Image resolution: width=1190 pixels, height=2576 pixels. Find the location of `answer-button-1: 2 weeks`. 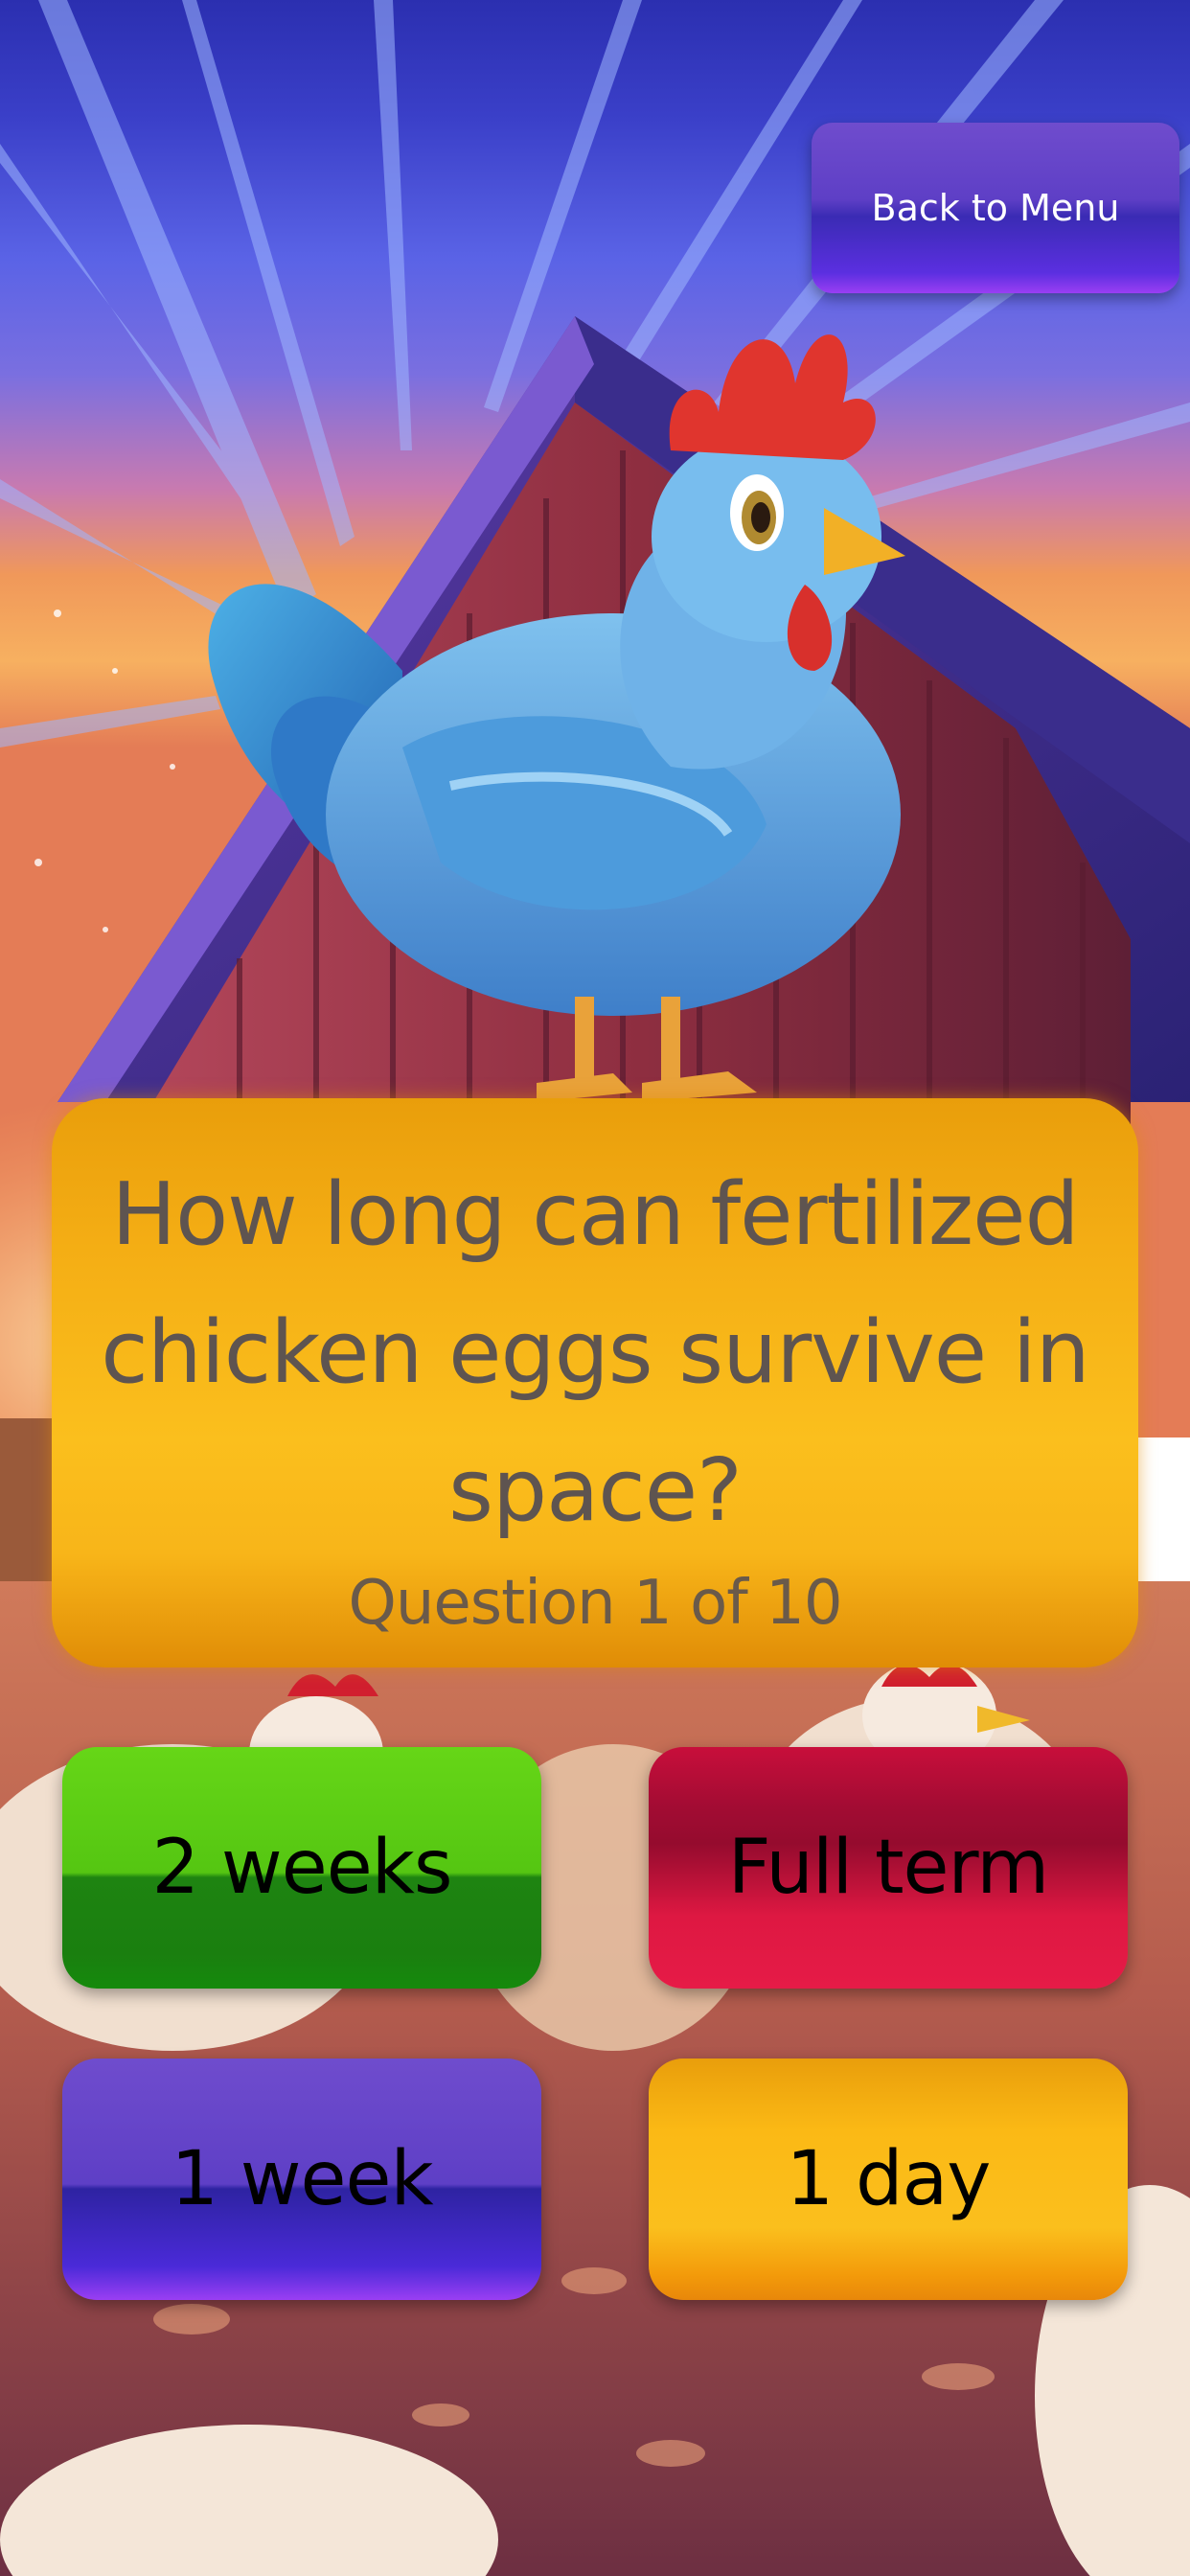

answer-button-1: 2 weeks is located at coordinates (302, 1868).